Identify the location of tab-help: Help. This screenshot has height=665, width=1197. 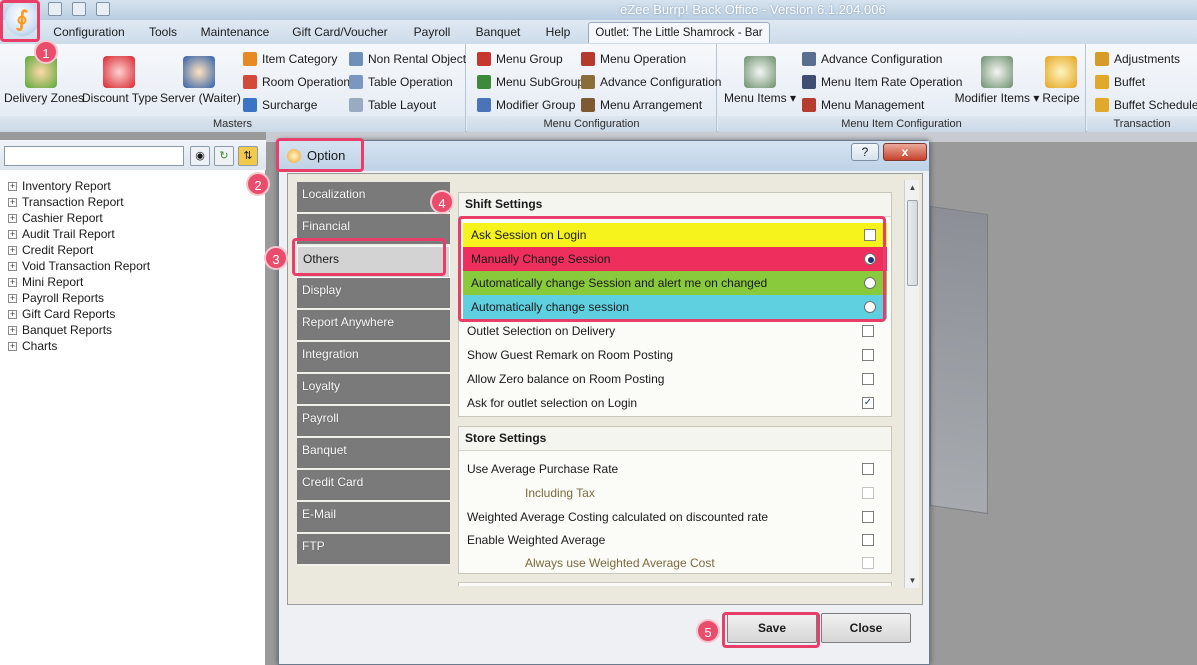
(558, 32).